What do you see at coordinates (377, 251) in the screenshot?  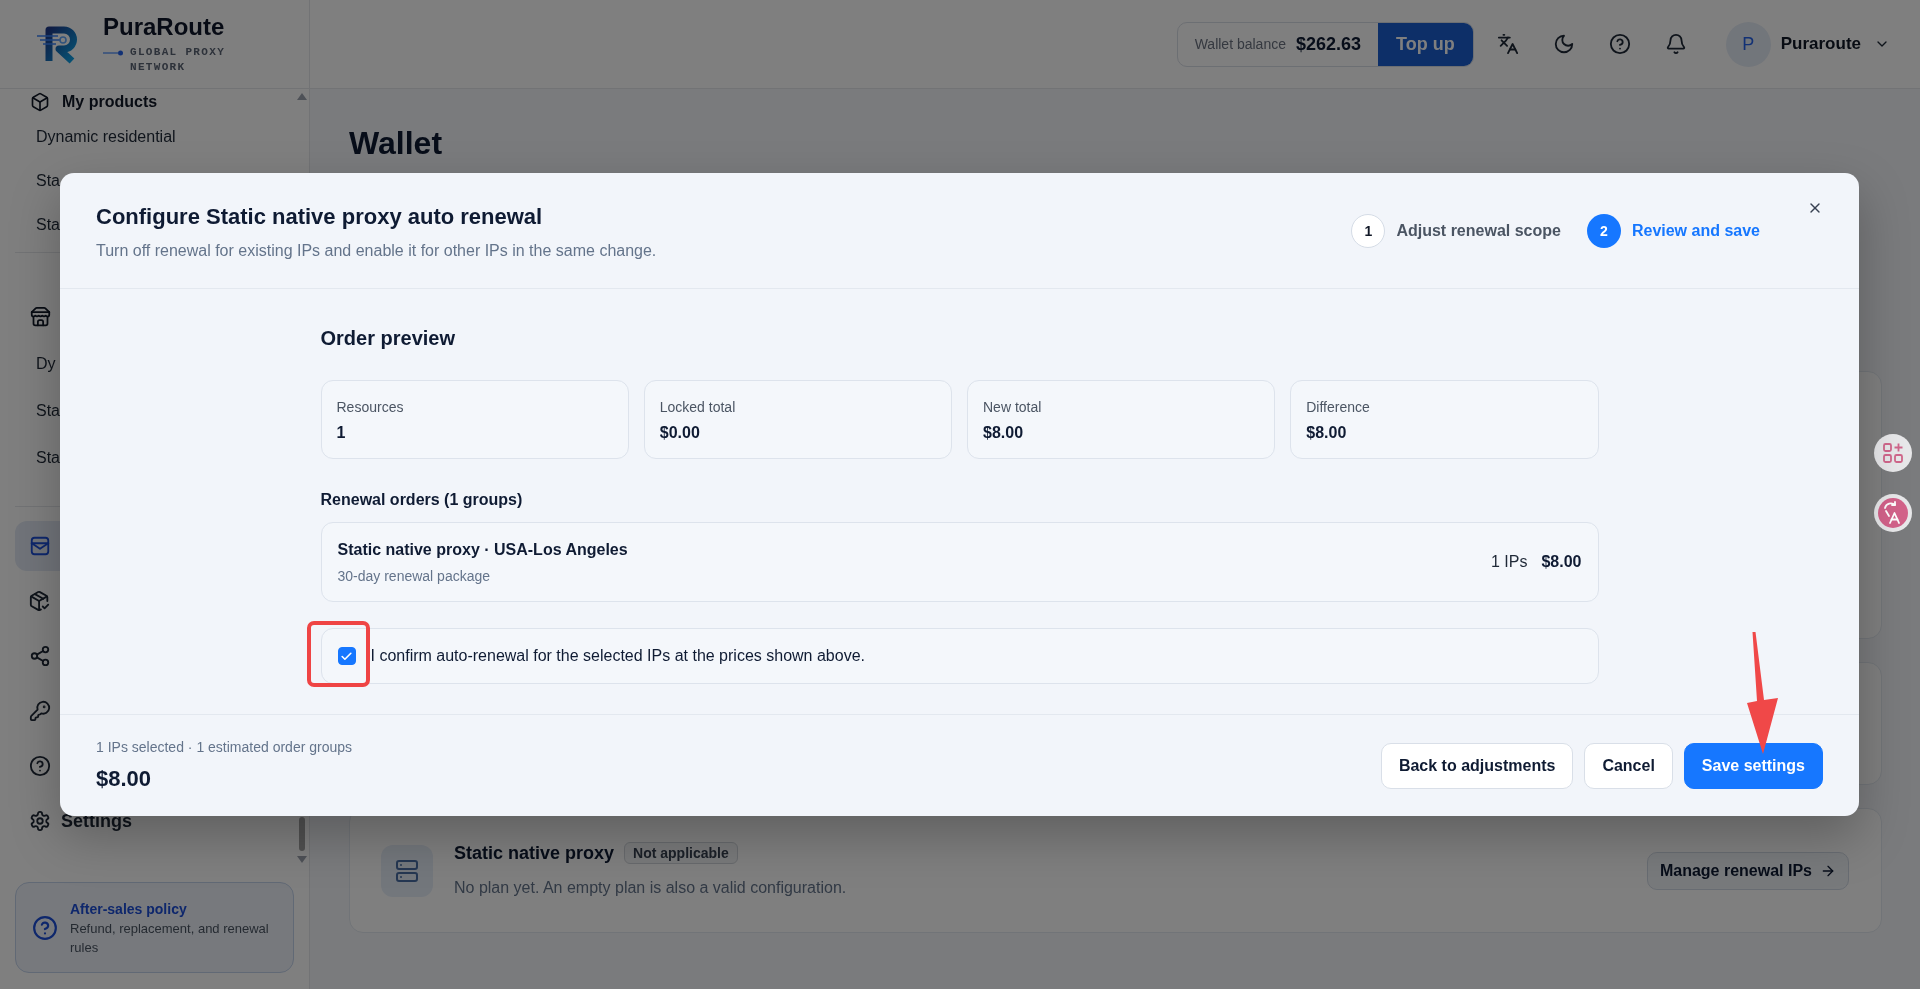 I see `dialog-subtitle: Turn off renewal for existing IPs and enable it for other IPs in the same change.` at bounding box center [377, 251].